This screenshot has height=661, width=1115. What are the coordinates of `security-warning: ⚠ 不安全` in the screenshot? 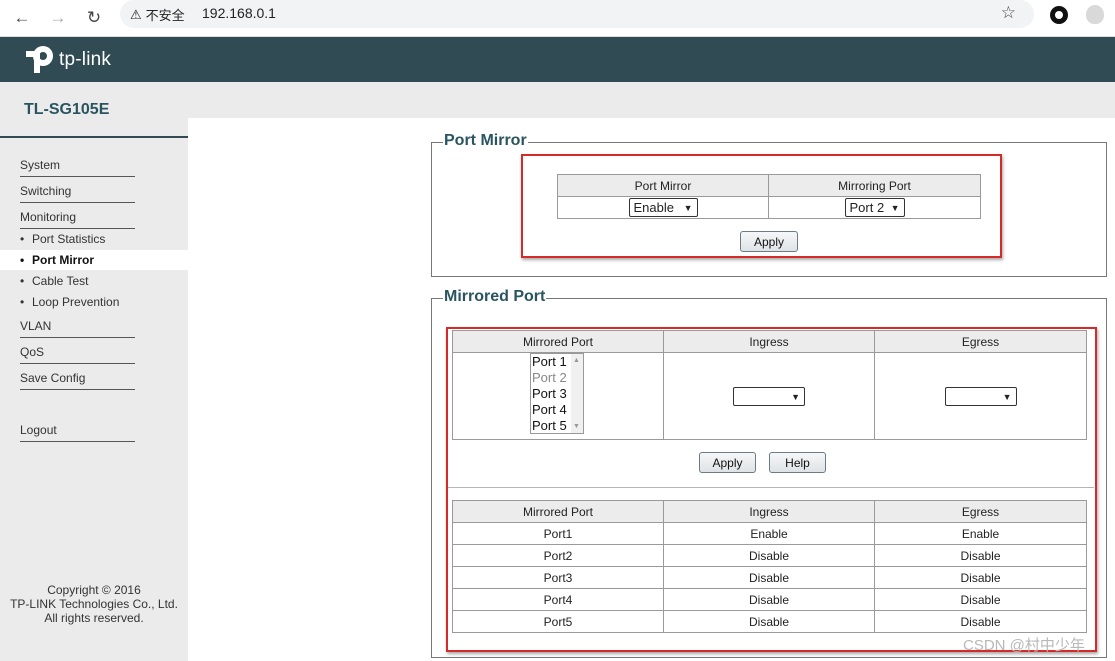 It's located at (157, 14).